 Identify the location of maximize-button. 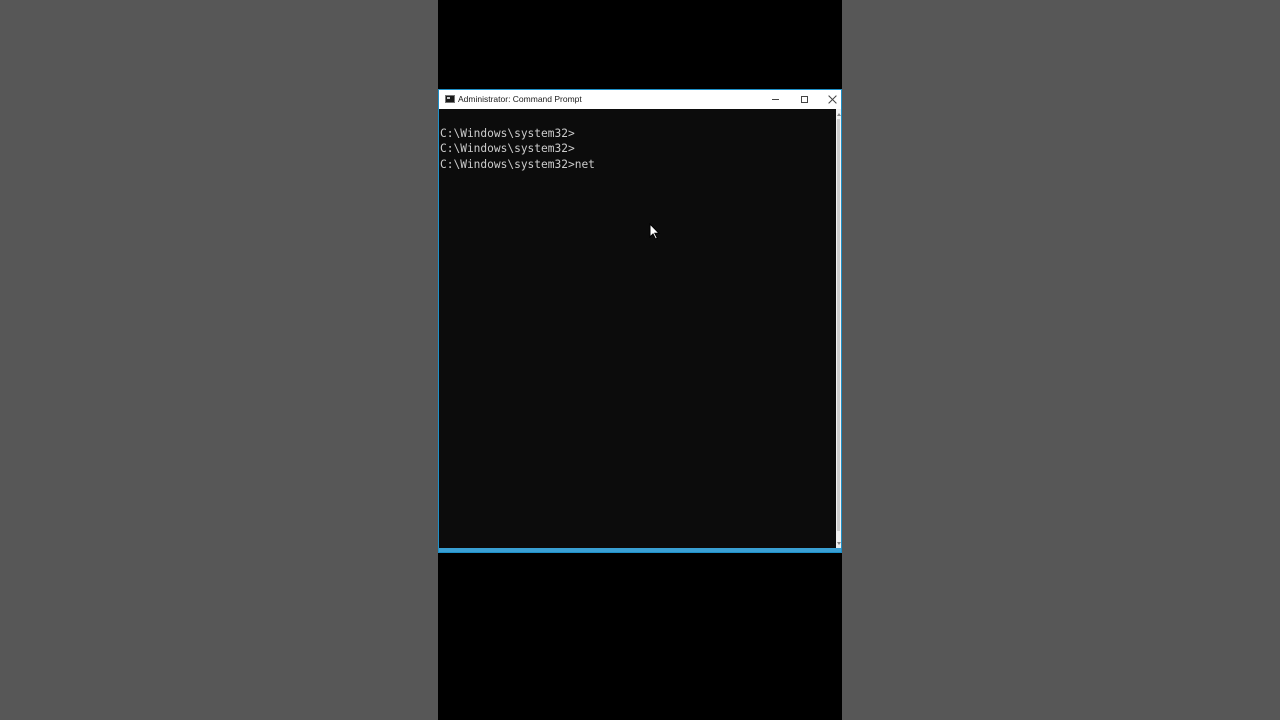
(804, 99).